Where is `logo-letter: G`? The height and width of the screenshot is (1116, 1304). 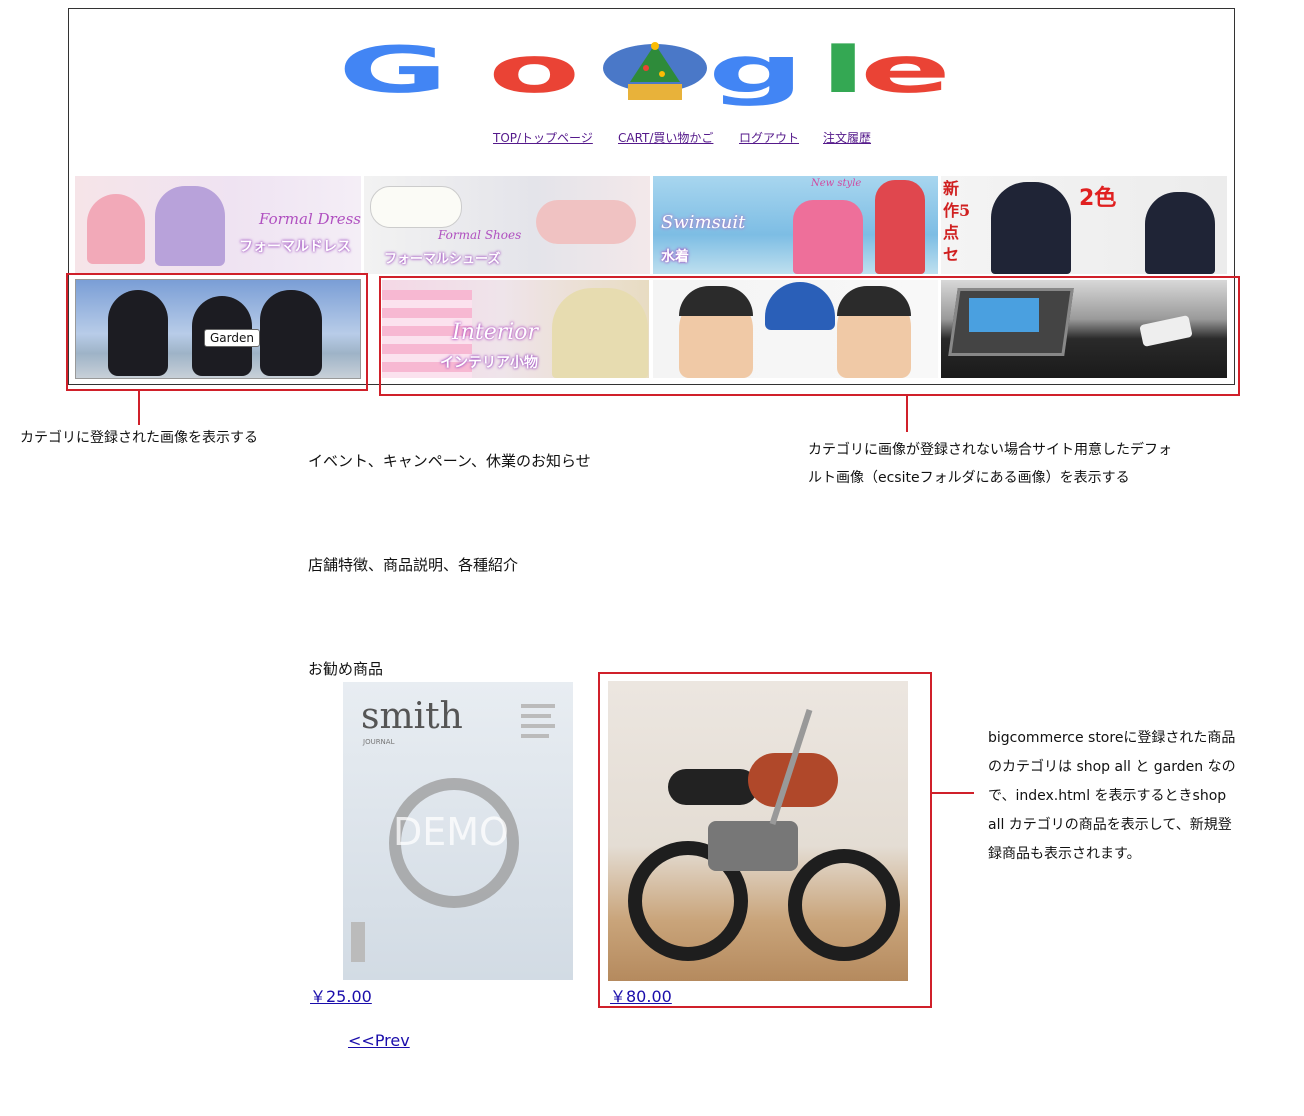
logo-letter: G is located at coordinates (393, 71).